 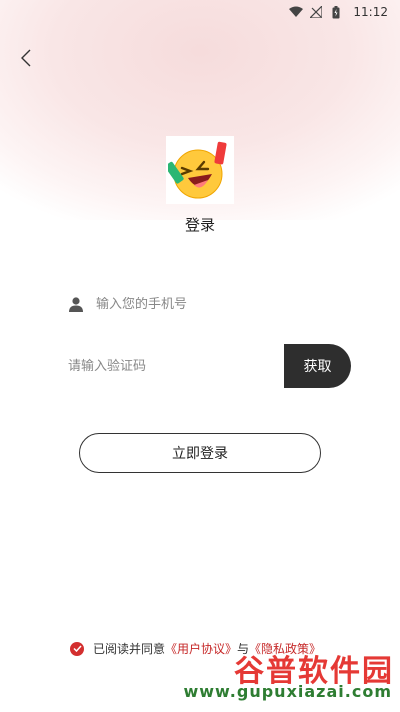 I want to click on login-button: 立即登录, so click(x=200, y=453).